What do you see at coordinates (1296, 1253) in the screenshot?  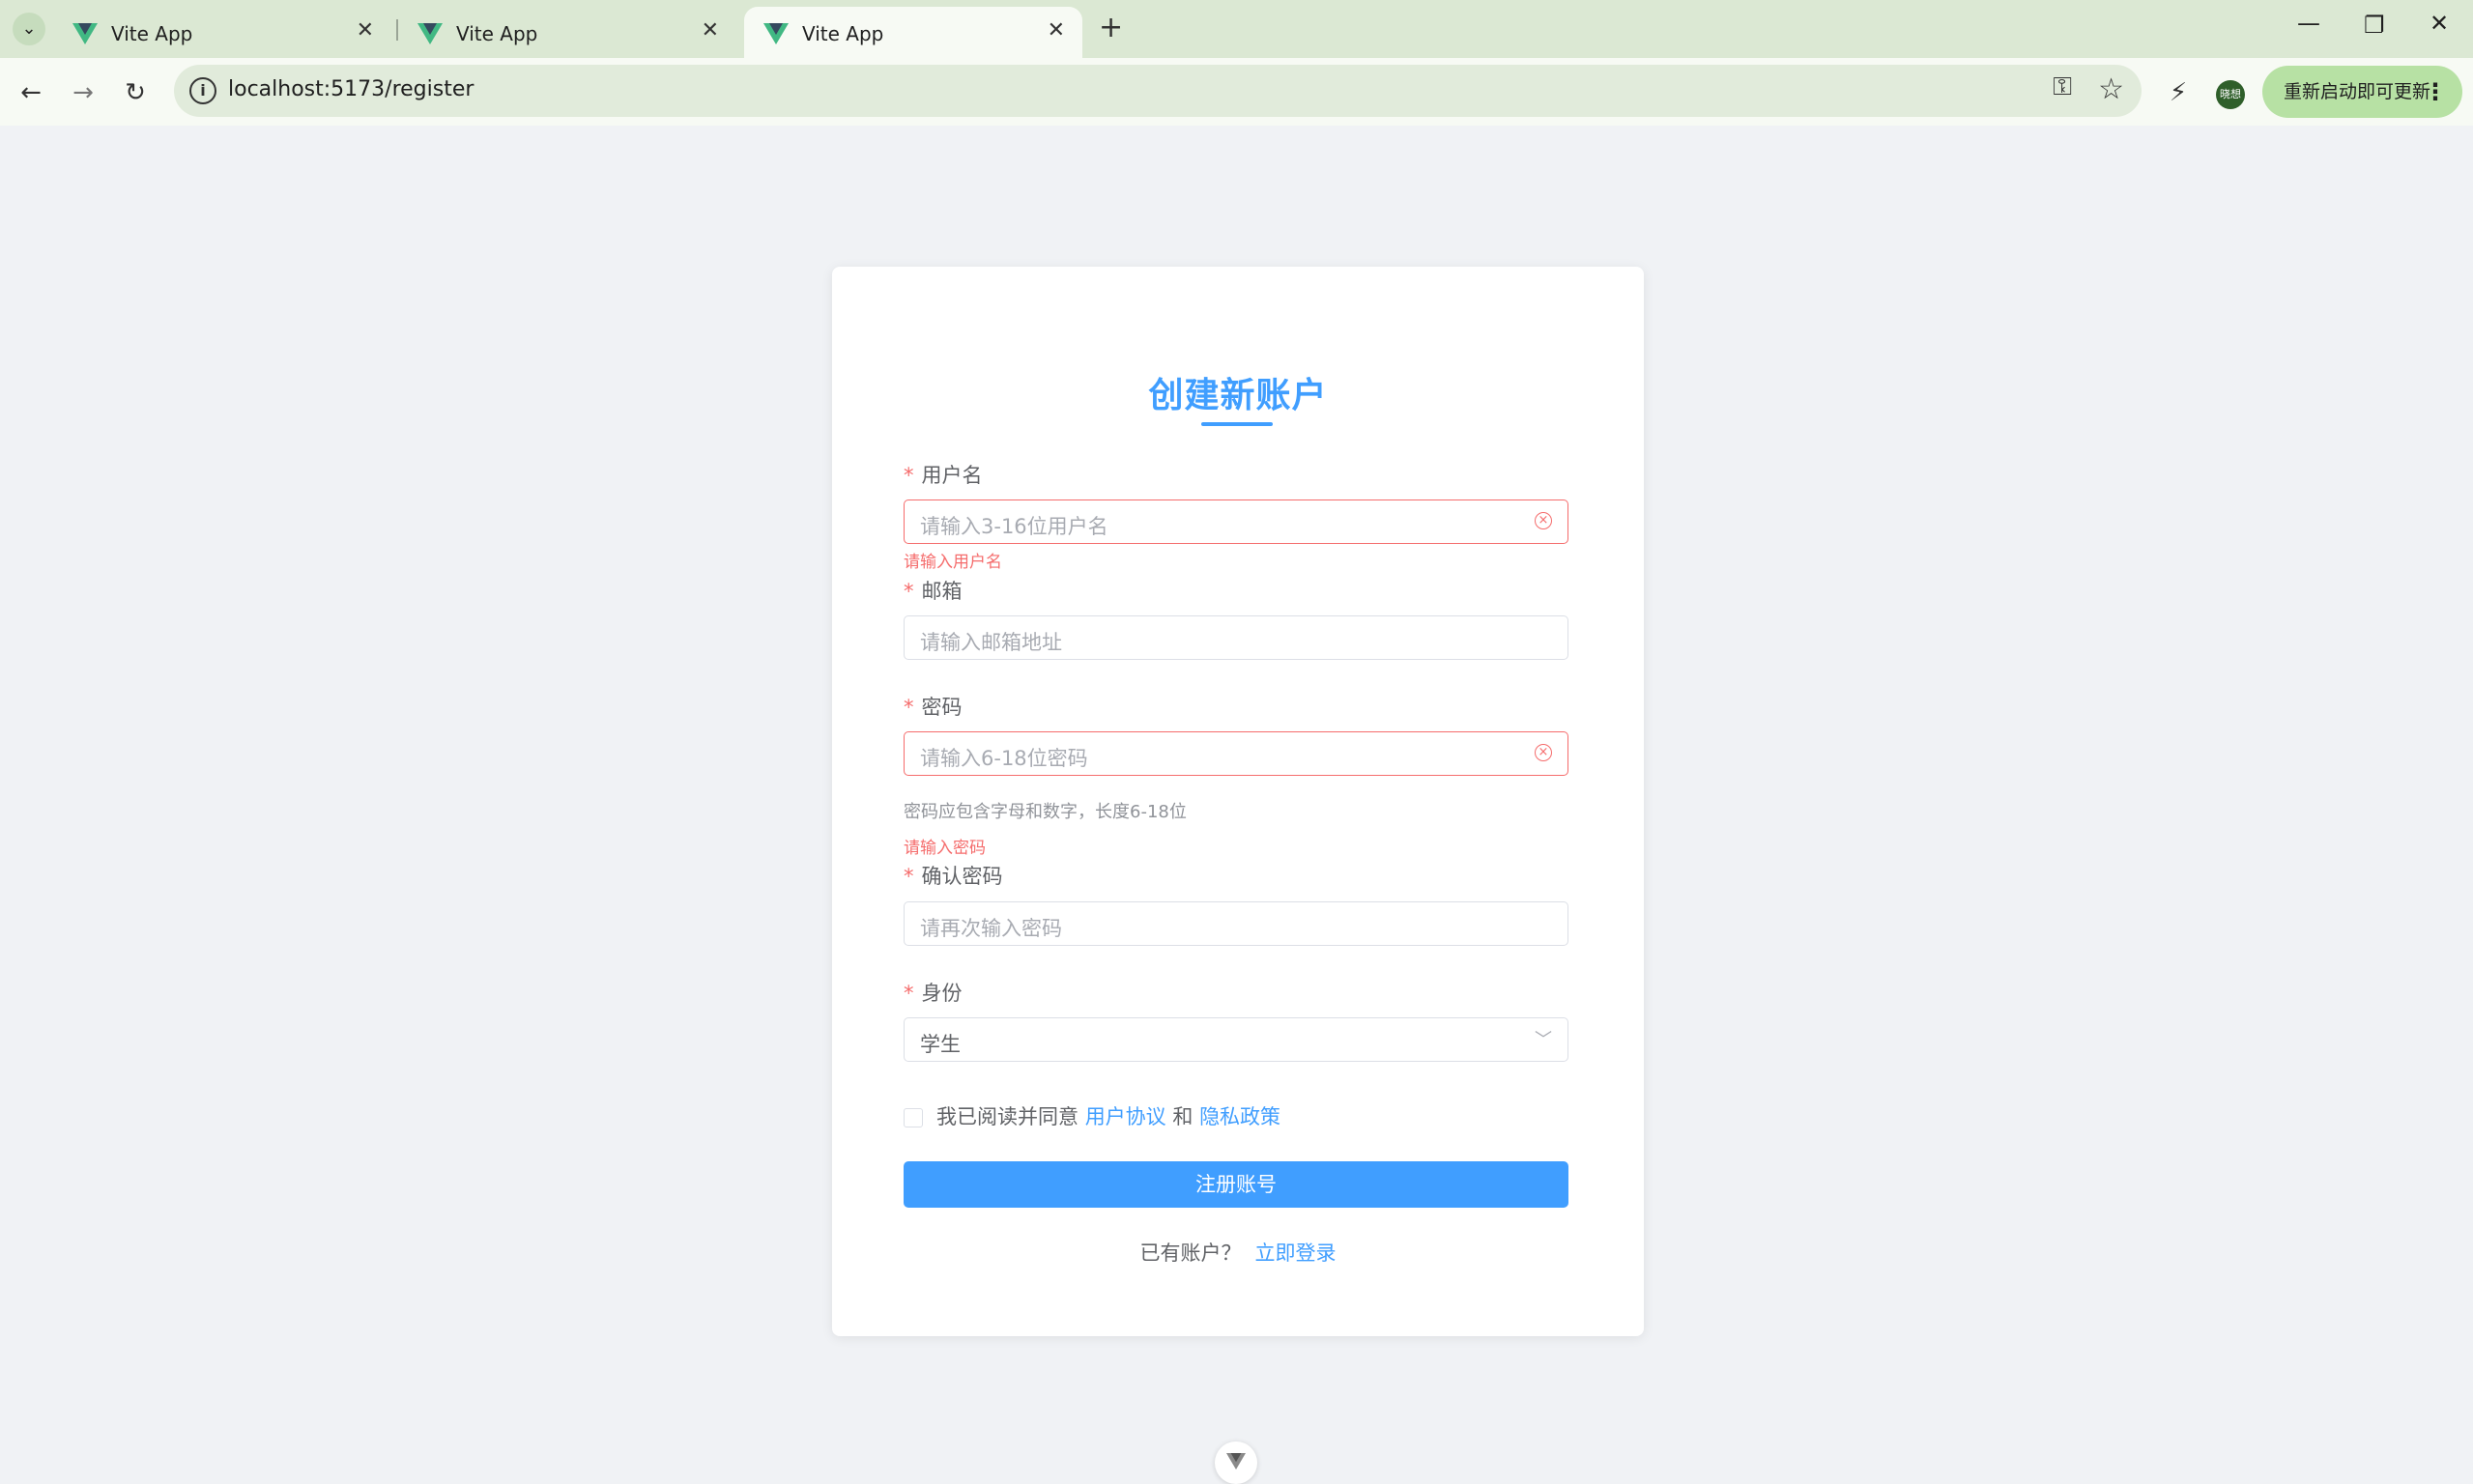 I see `login-link: 立即登录` at bounding box center [1296, 1253].